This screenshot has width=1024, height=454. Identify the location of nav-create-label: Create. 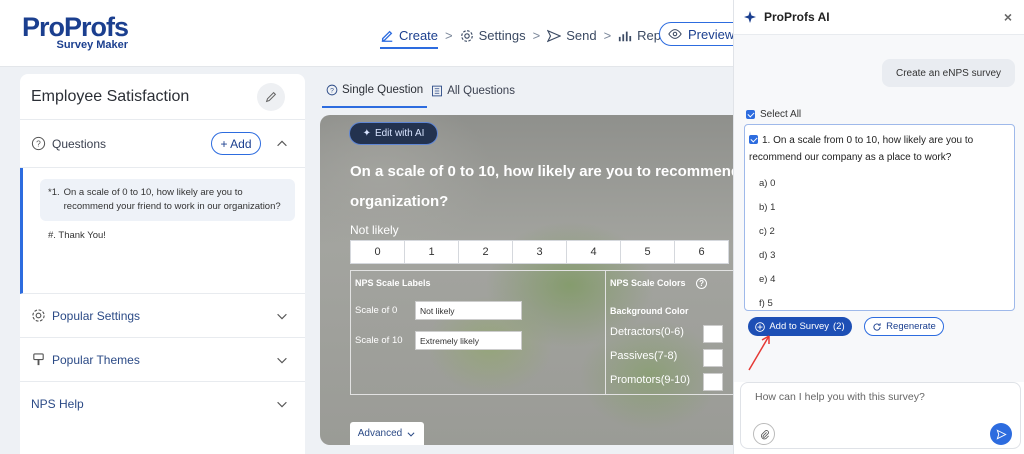
(419, 35).